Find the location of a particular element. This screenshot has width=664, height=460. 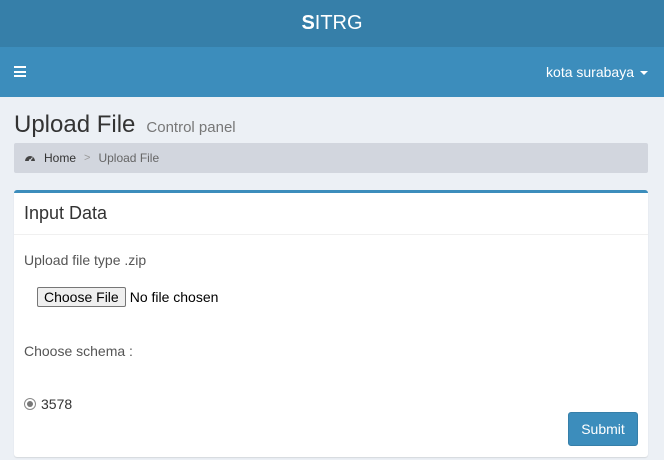

schema-option: 3578 is located at coordinates (48, 404).